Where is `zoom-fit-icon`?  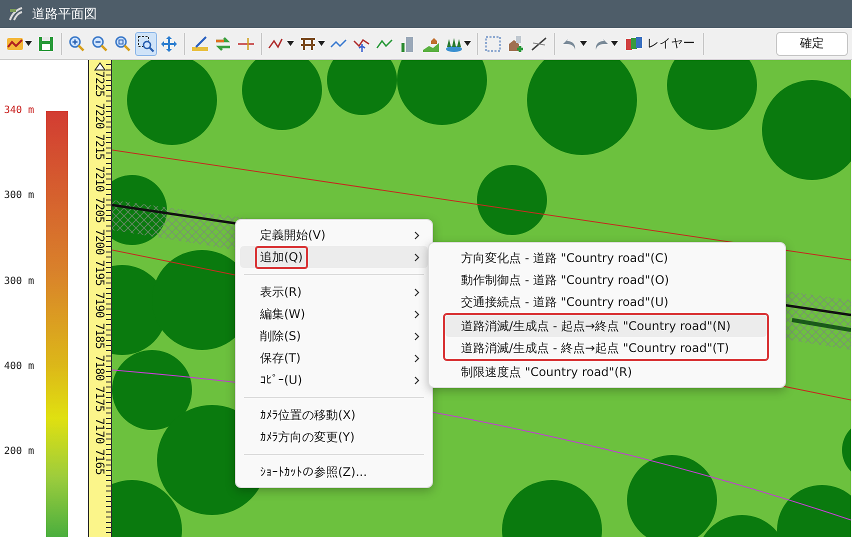 zoom-fit-icon is located at coordinates (123, 43).